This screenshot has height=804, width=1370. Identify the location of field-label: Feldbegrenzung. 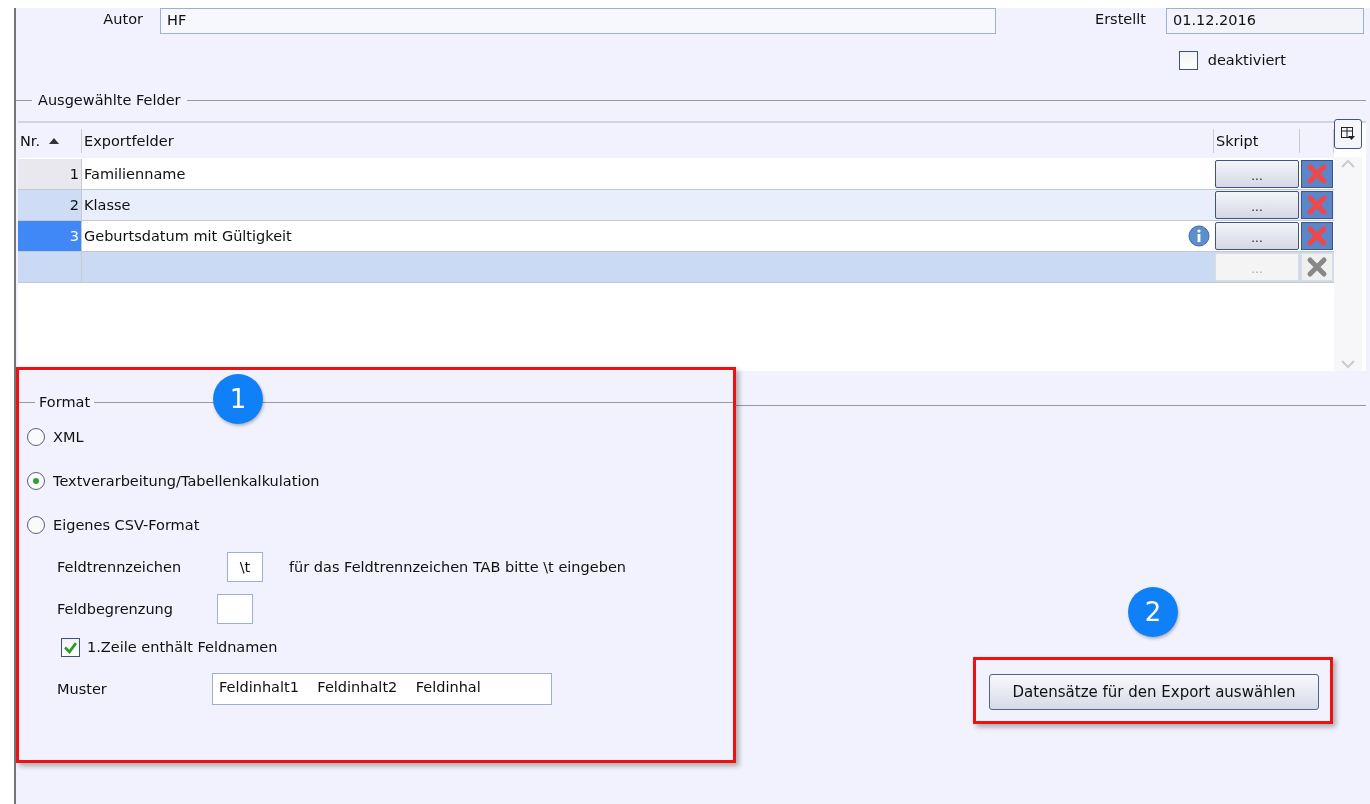
(115, 609).